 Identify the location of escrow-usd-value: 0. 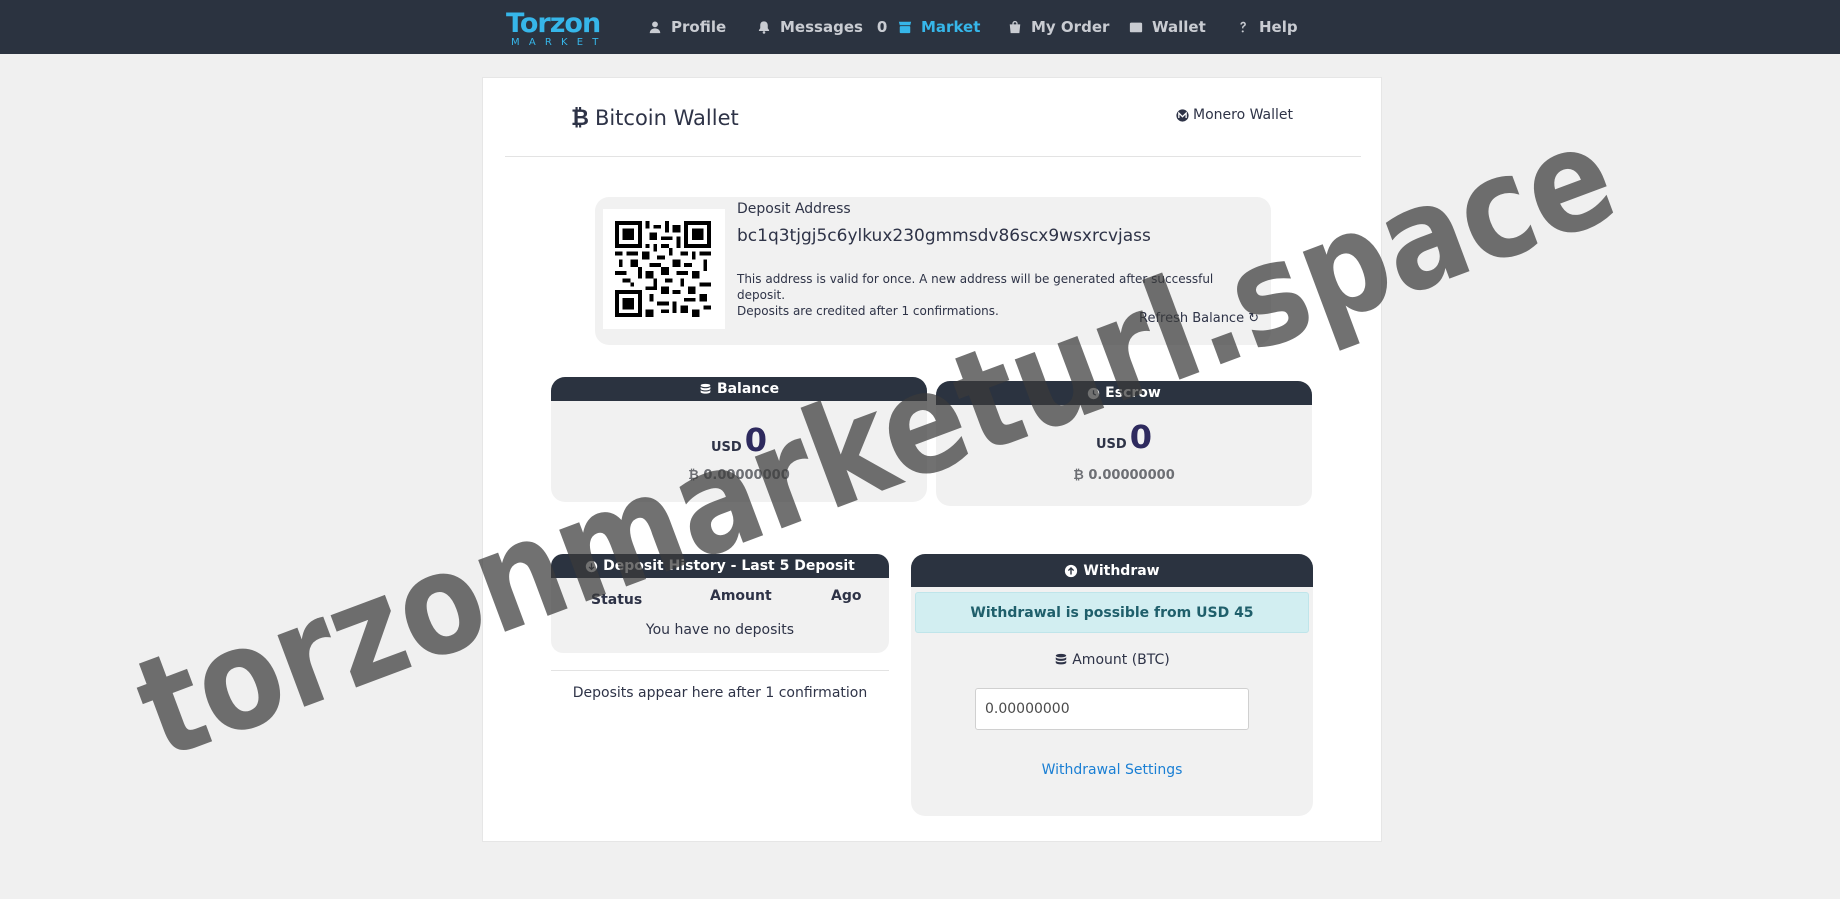
(1140, 437).